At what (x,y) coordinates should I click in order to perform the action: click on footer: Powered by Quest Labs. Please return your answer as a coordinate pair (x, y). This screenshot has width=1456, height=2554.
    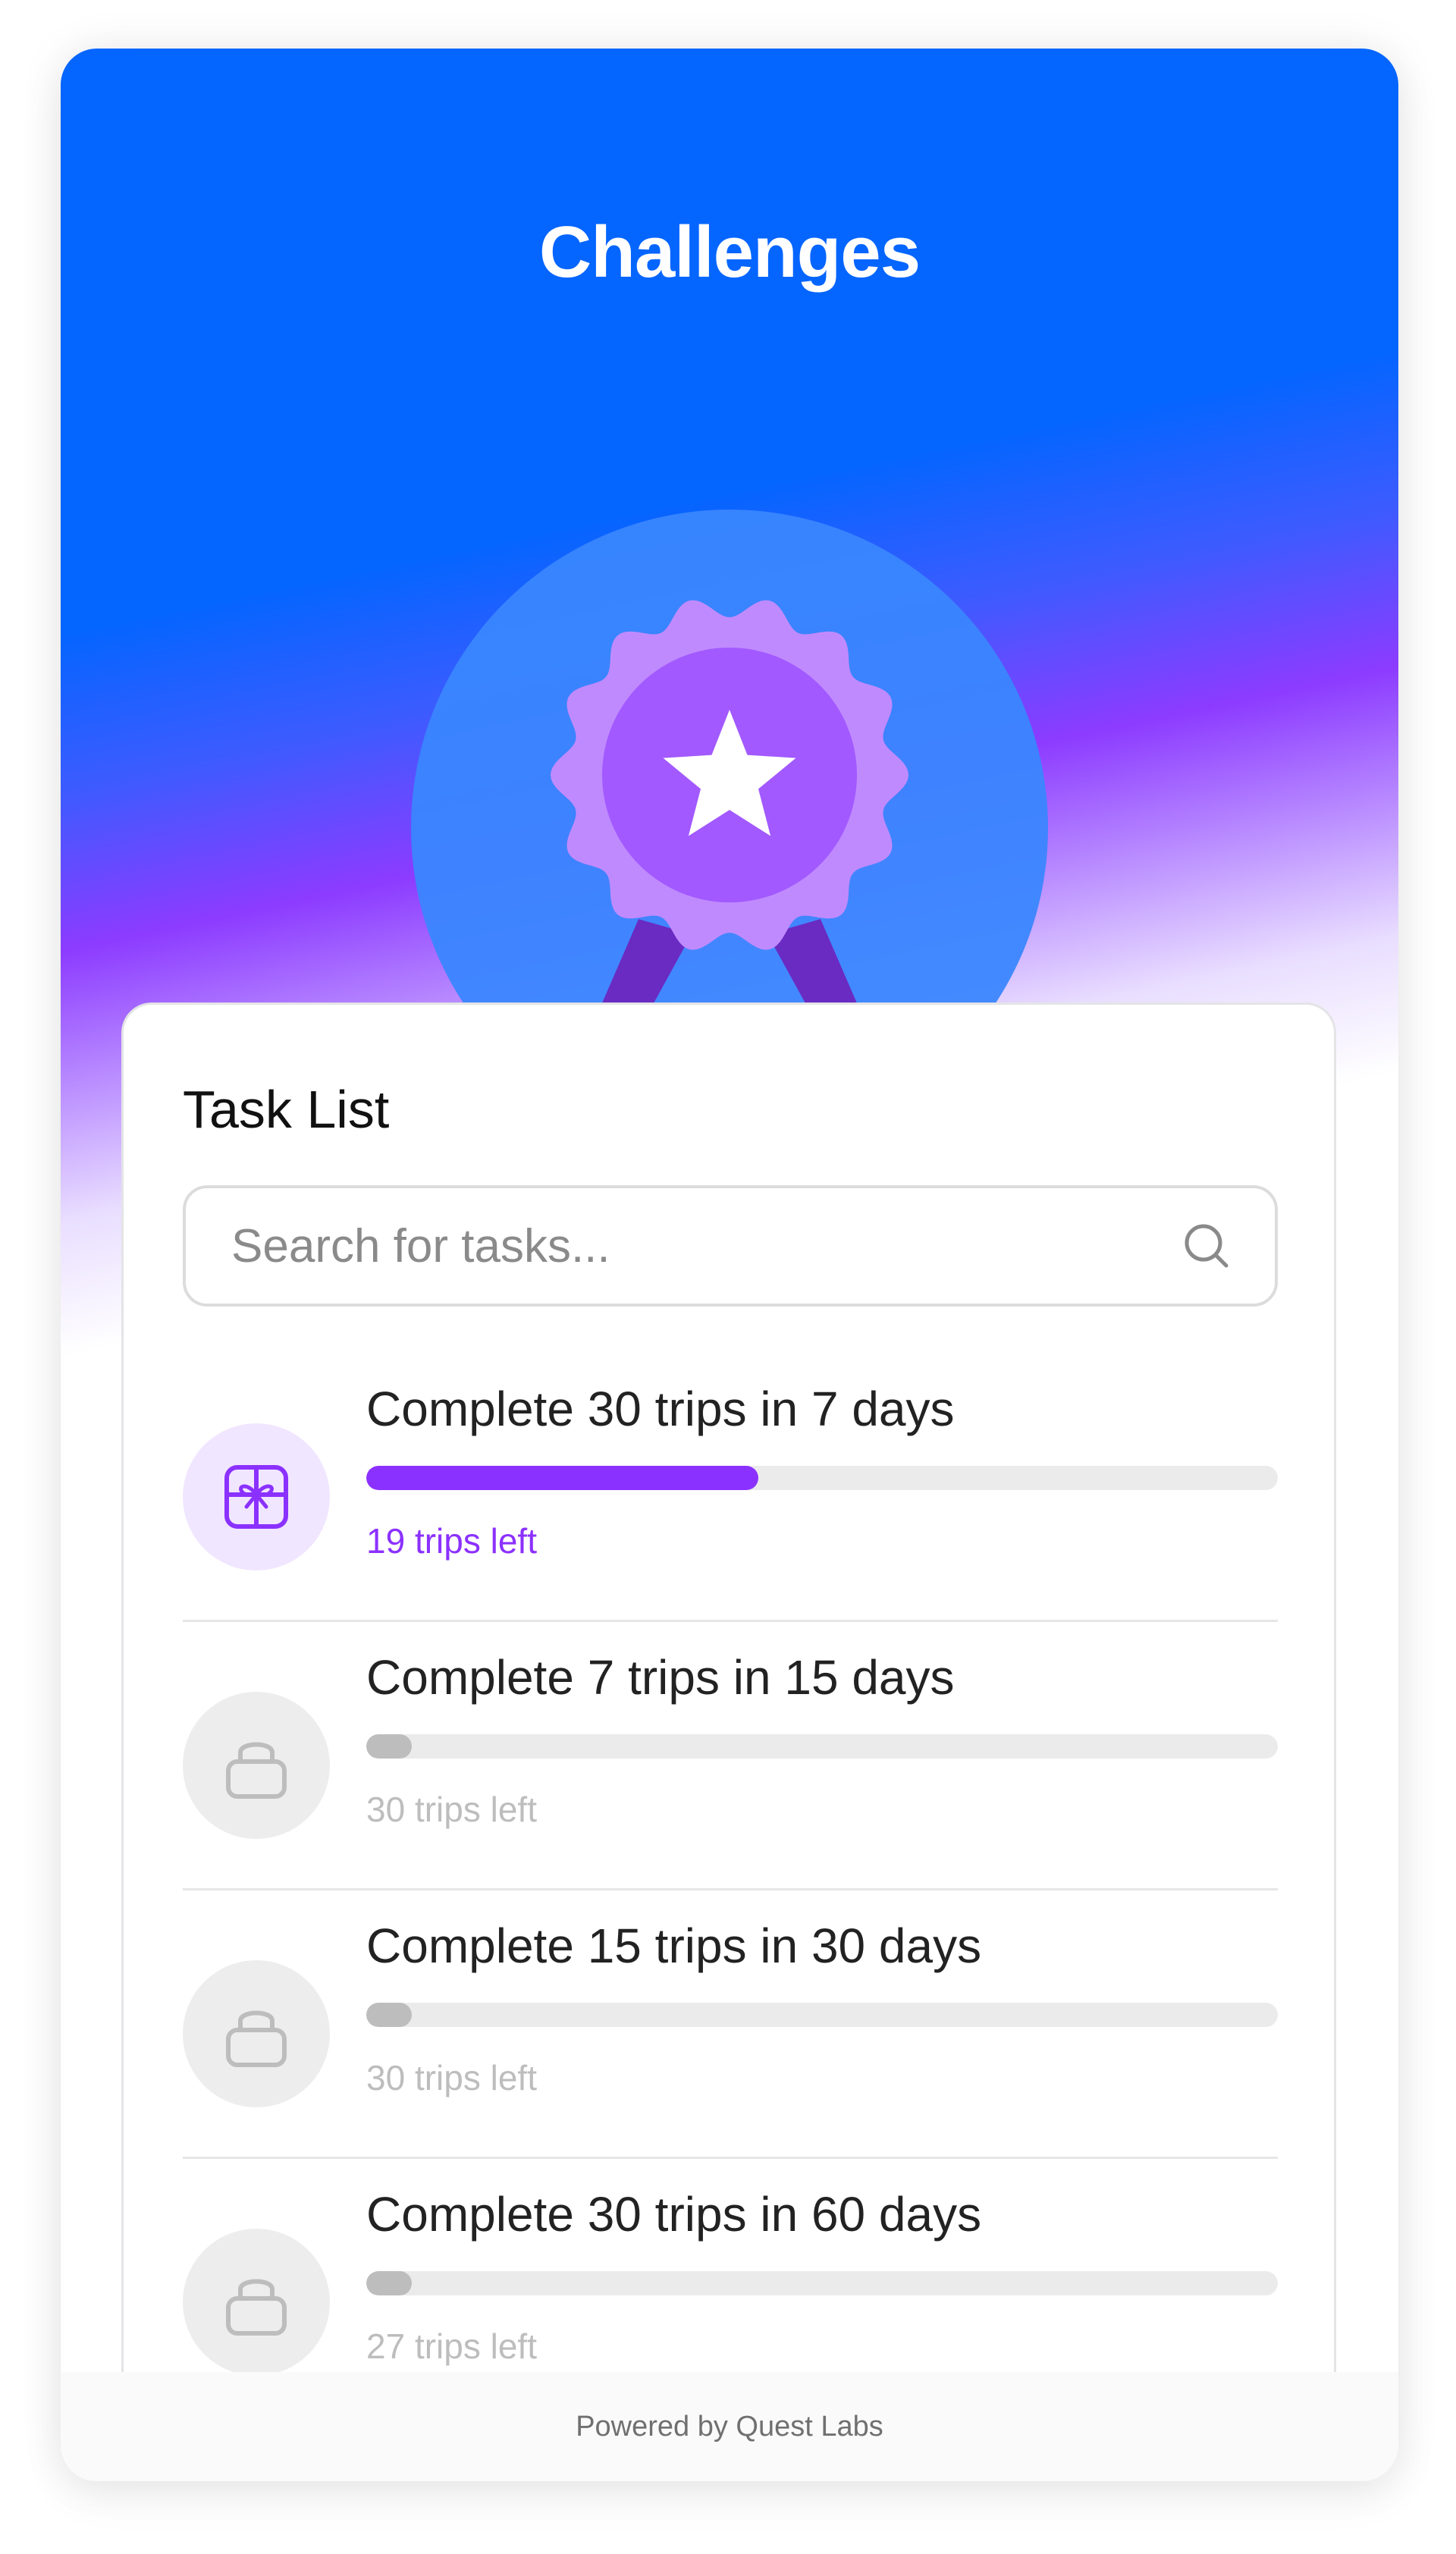
    Looking at the image, I should click on (729, 2427).